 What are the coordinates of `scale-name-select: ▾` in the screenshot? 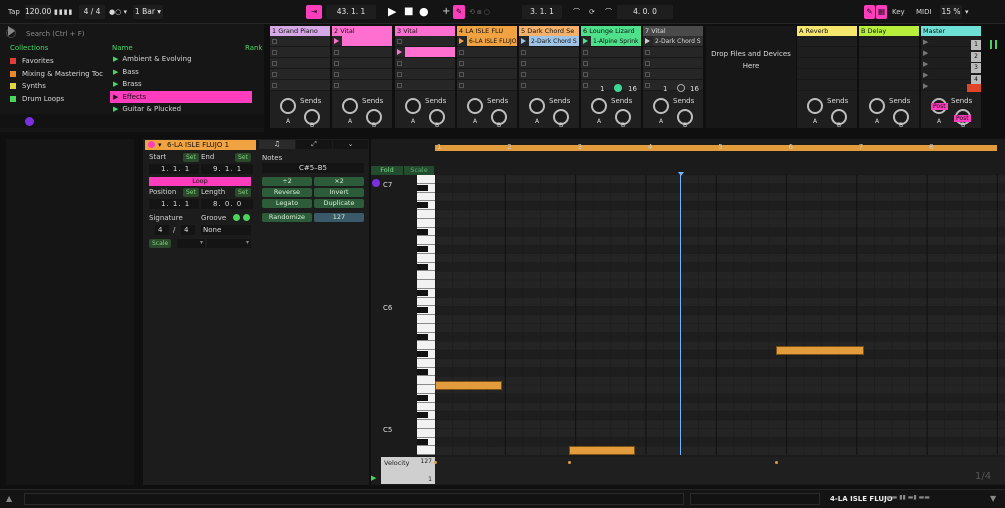 It's located at (229, 243).